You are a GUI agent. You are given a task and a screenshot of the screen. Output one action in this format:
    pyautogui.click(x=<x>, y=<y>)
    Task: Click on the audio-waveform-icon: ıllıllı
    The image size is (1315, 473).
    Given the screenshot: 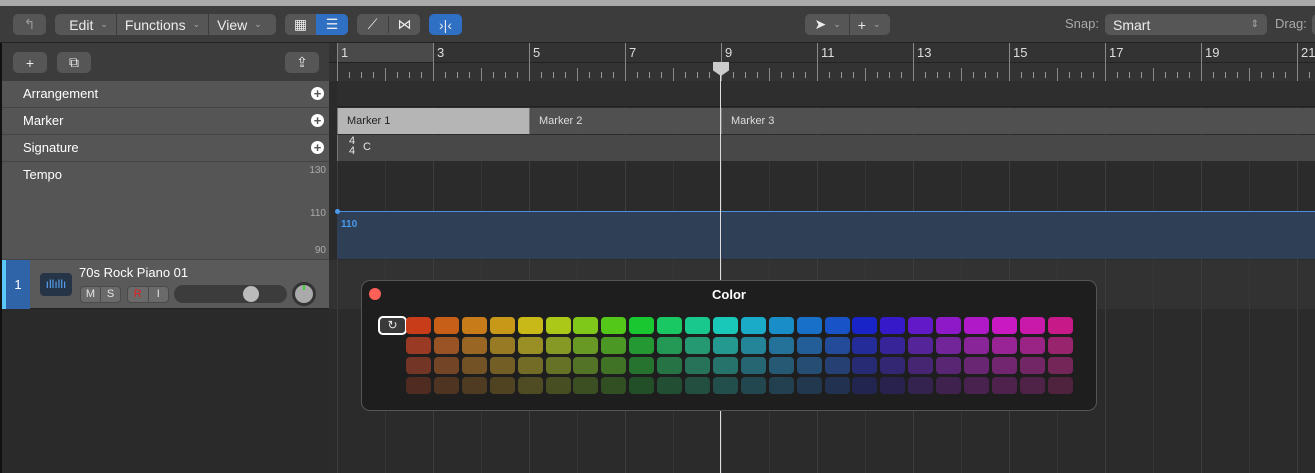 What is the action you would take?
    pyautogui.click(x=56, y=284)
    